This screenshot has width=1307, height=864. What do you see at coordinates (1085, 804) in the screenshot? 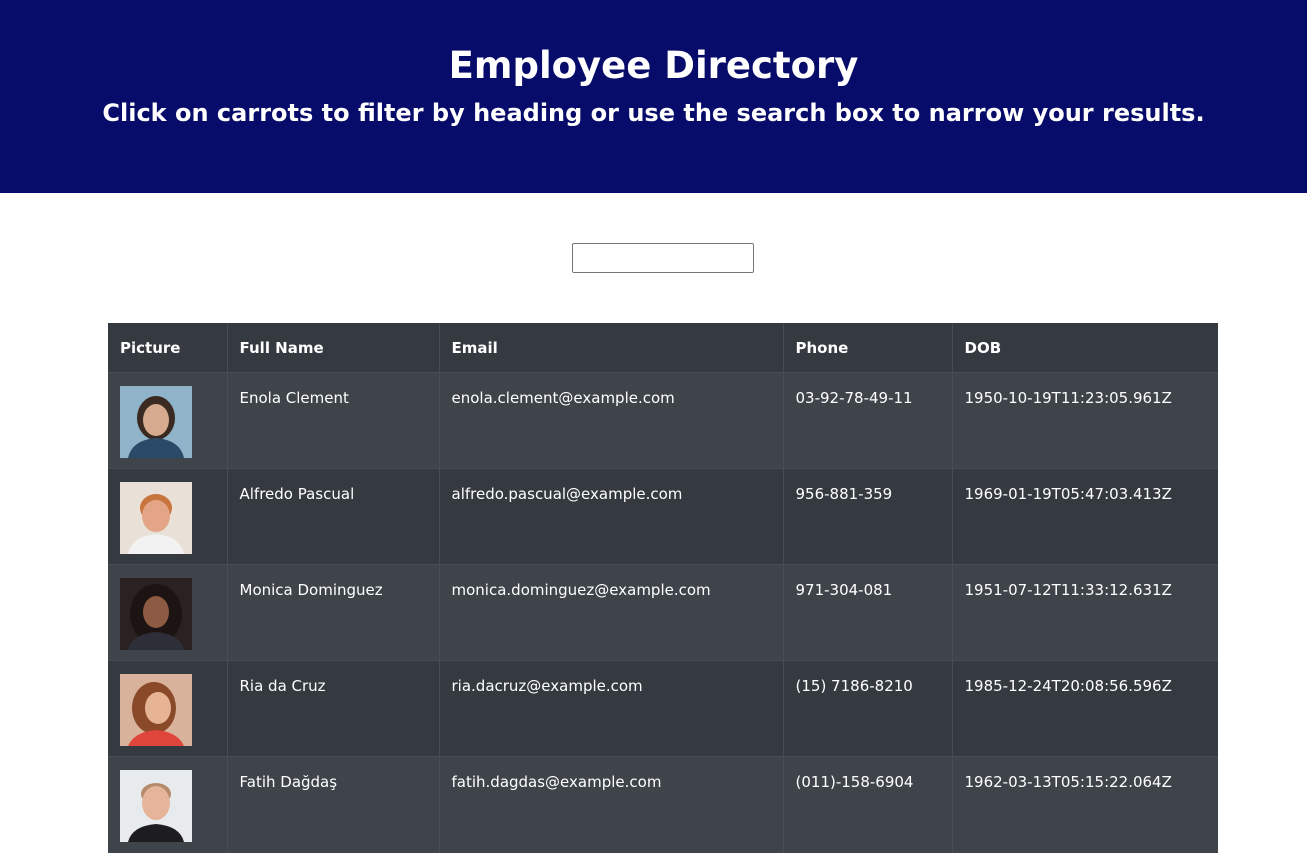
I see `dob-cell: 1962-03-13T05:15:22.064Z` at bounding box center [1085, 804].